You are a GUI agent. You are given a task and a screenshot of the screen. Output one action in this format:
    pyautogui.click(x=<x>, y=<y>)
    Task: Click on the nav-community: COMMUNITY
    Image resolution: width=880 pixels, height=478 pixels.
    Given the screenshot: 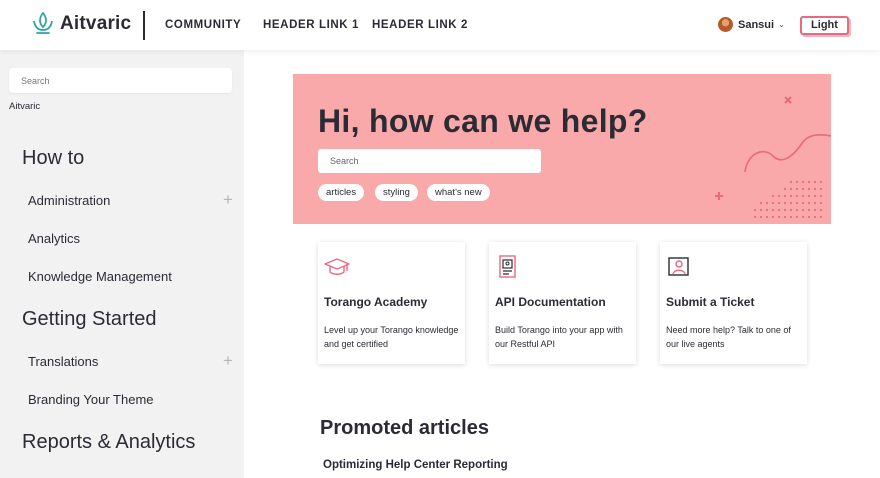 What is the action you would take?
    pyautogui.click(x=203, y=25)
    